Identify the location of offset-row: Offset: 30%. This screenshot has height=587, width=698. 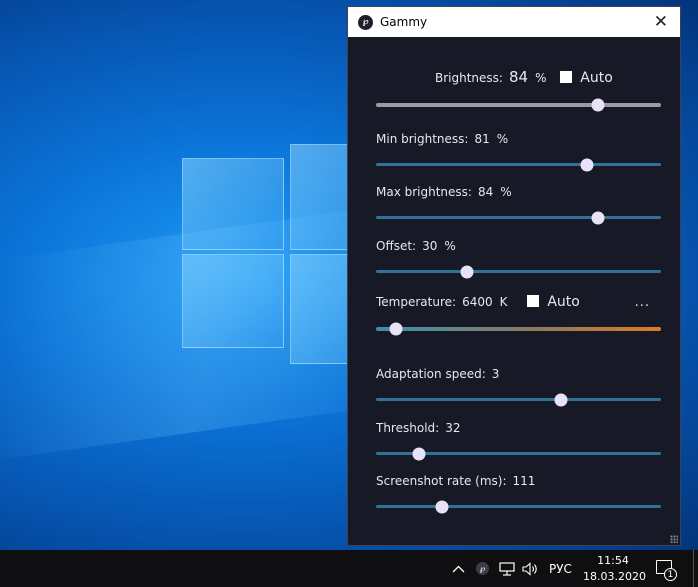
(416, 246).